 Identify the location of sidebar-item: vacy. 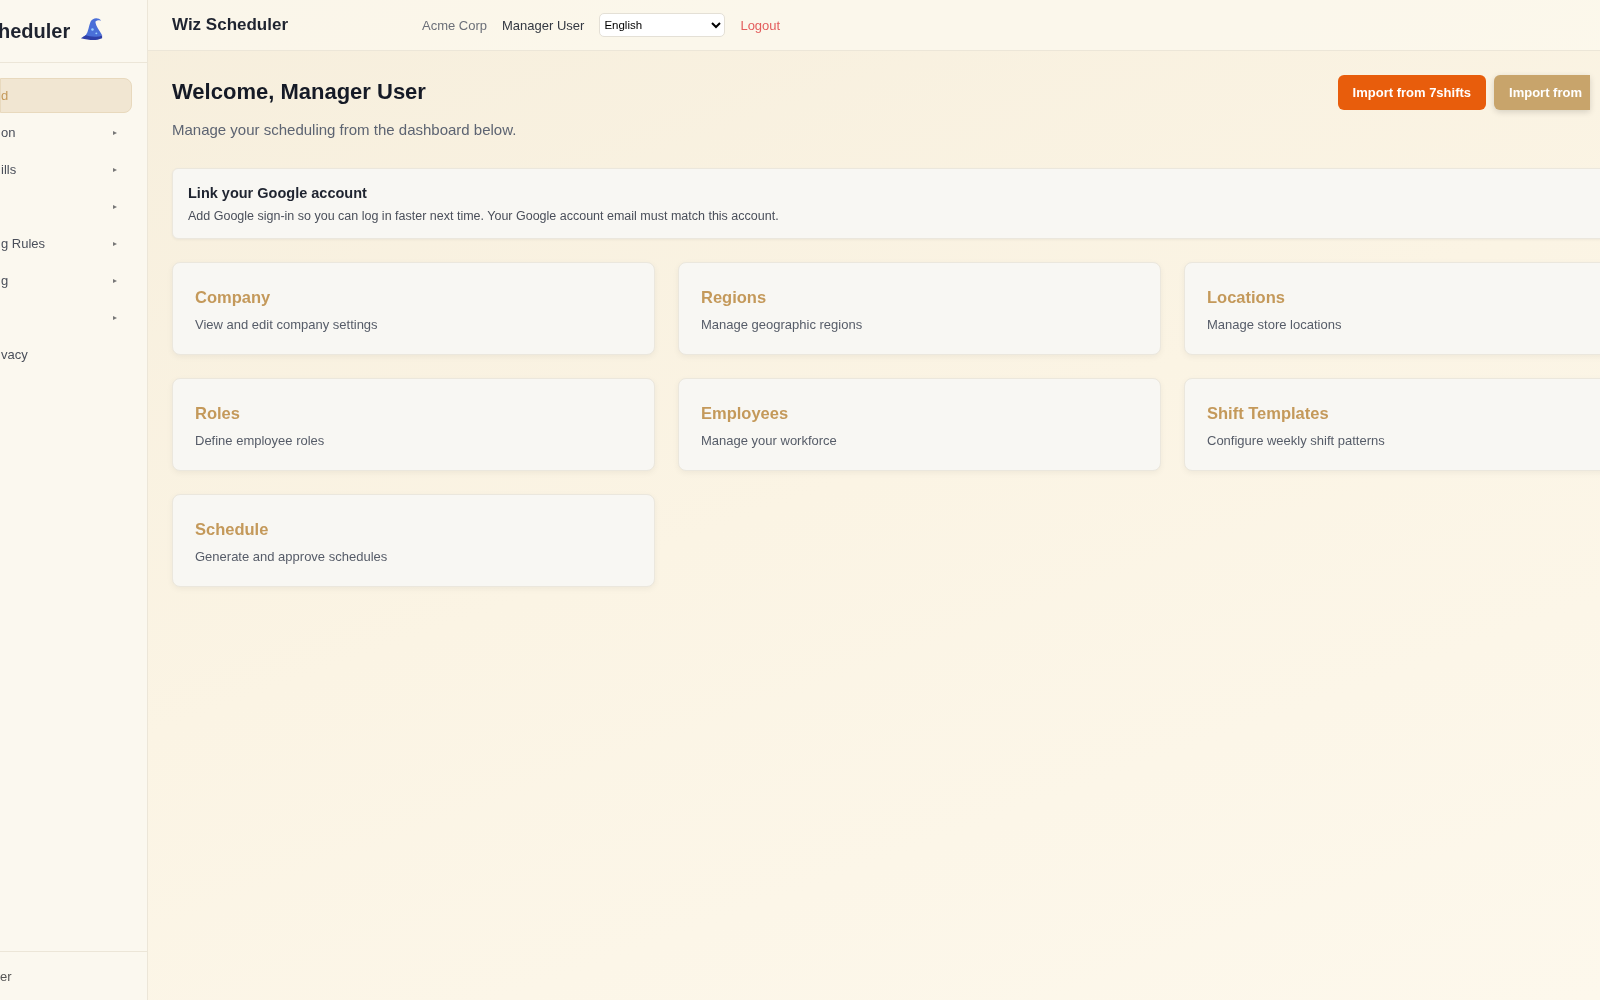
(66, 354).